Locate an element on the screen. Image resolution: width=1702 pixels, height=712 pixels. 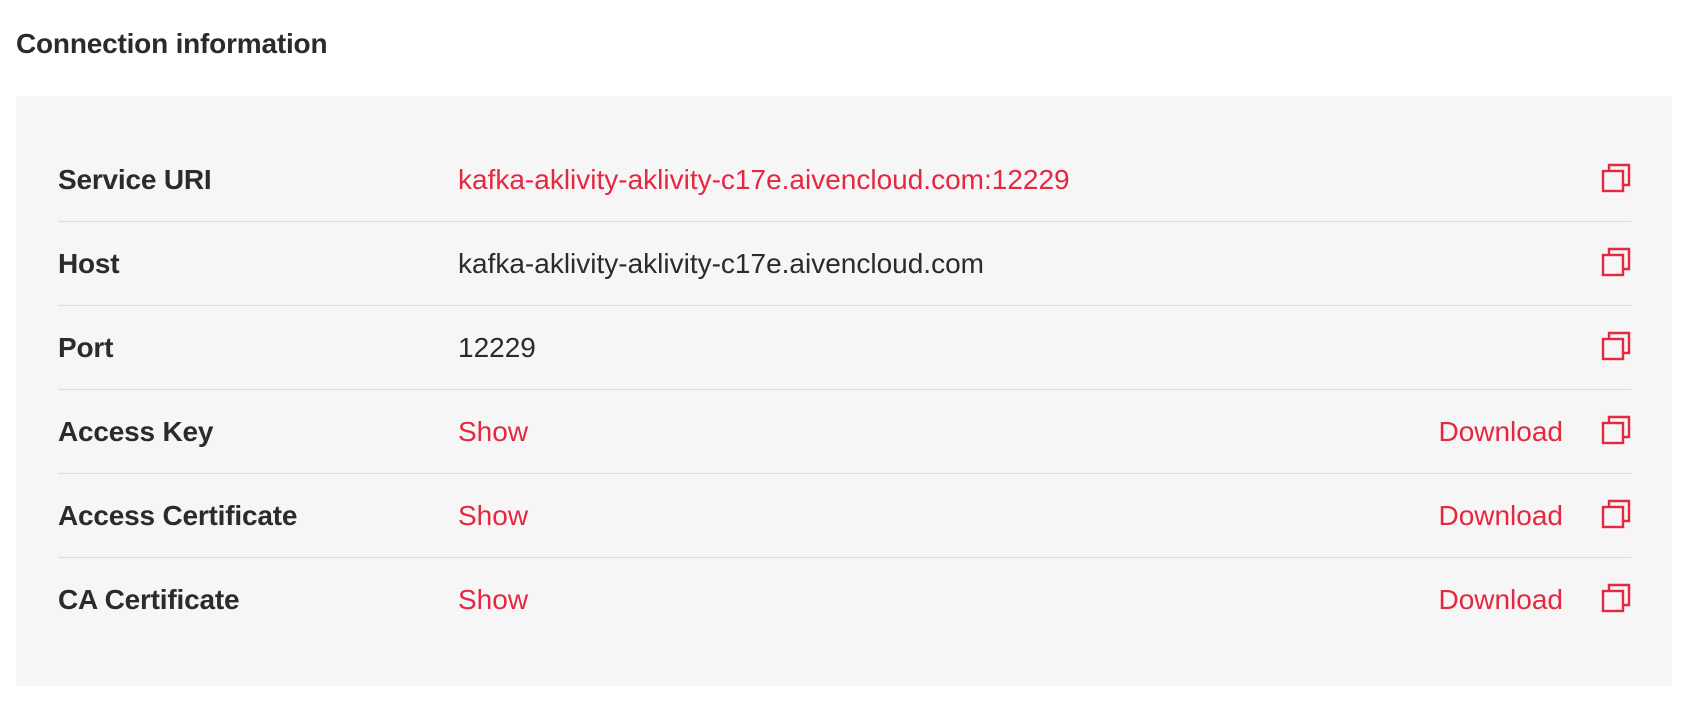
page-title: Connection information is located at coordinates (172, 43).